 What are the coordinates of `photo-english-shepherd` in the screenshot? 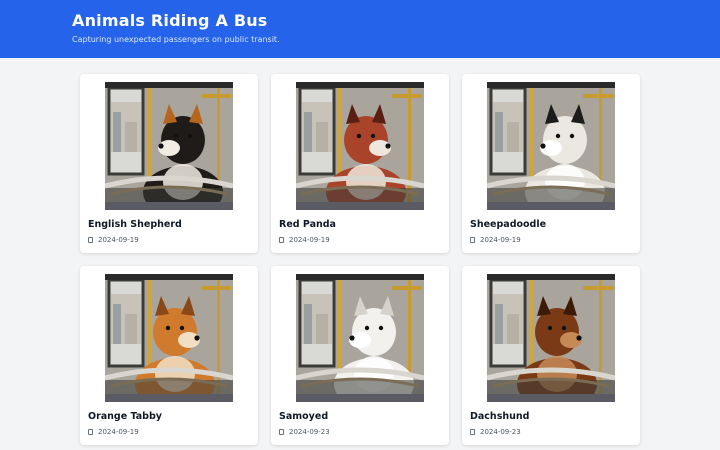 It's located at (169, 146).